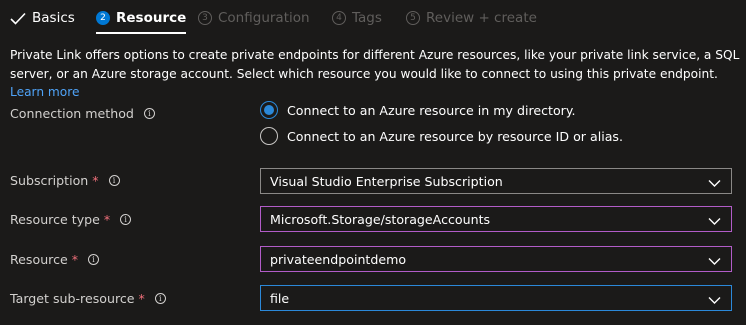  What do you see at coordinates (413, 18) in the screenshot?
I see `step-number-badge: 5` at bounding box center [413, 18].